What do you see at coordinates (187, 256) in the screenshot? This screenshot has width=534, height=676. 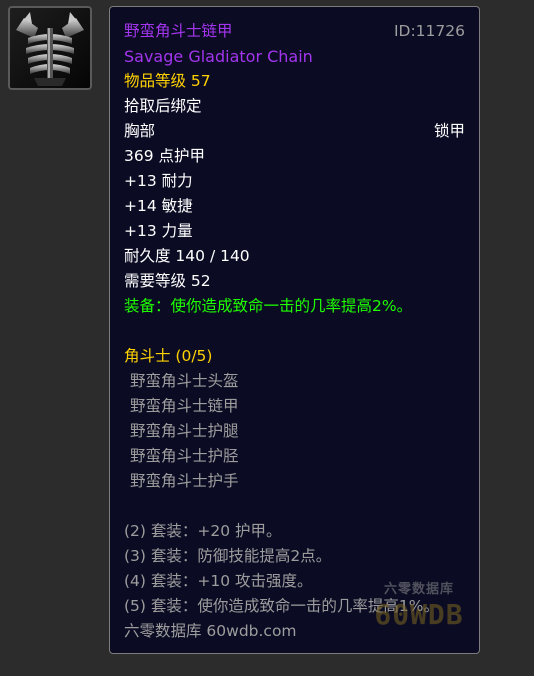 I see `durability: 耐久度 140 / 140` at bounding box center [187, 256].